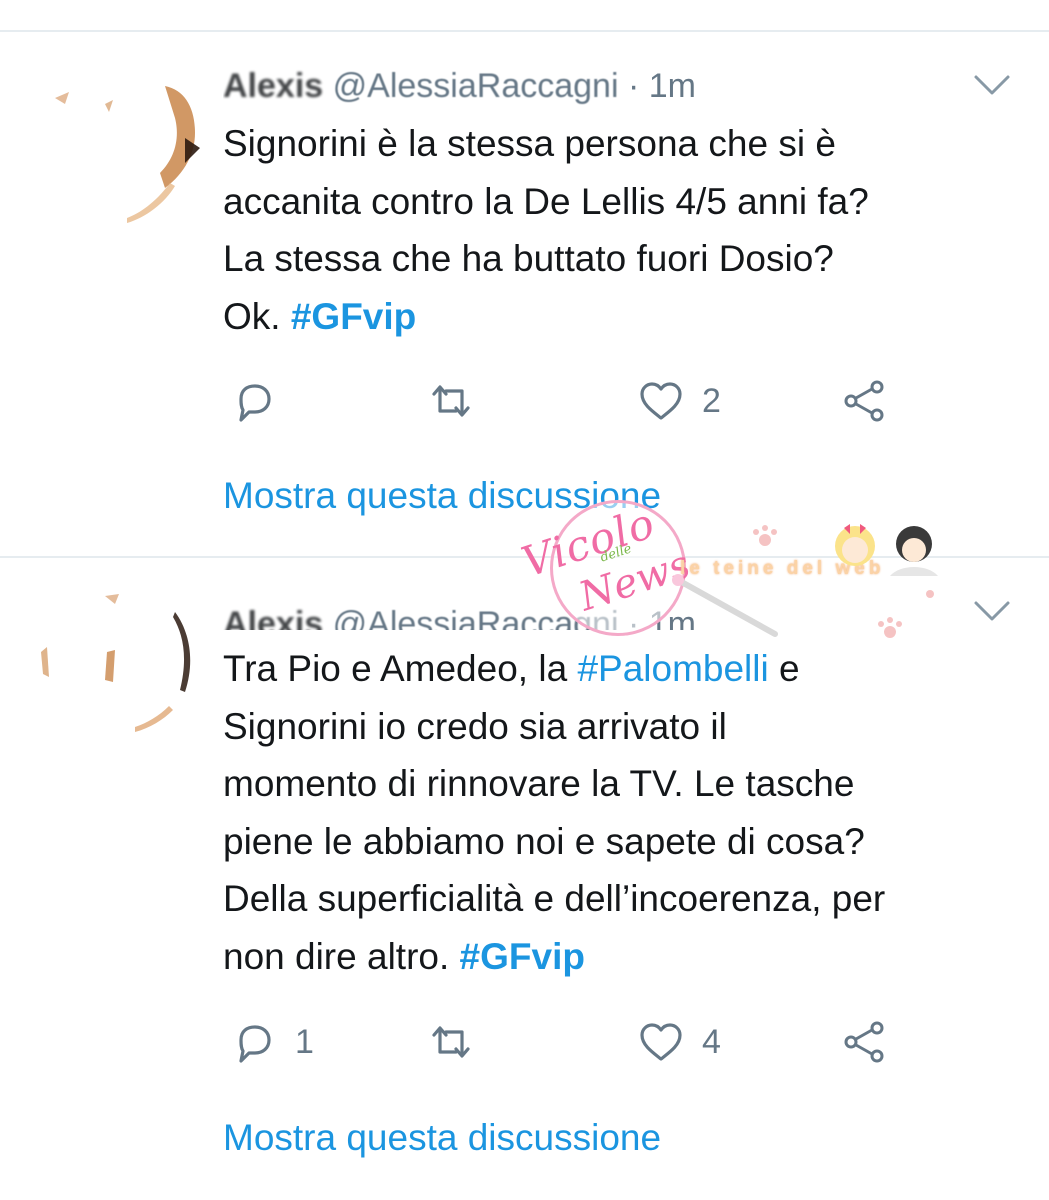  I want to click on like-button: 4, so click(679, 1042).